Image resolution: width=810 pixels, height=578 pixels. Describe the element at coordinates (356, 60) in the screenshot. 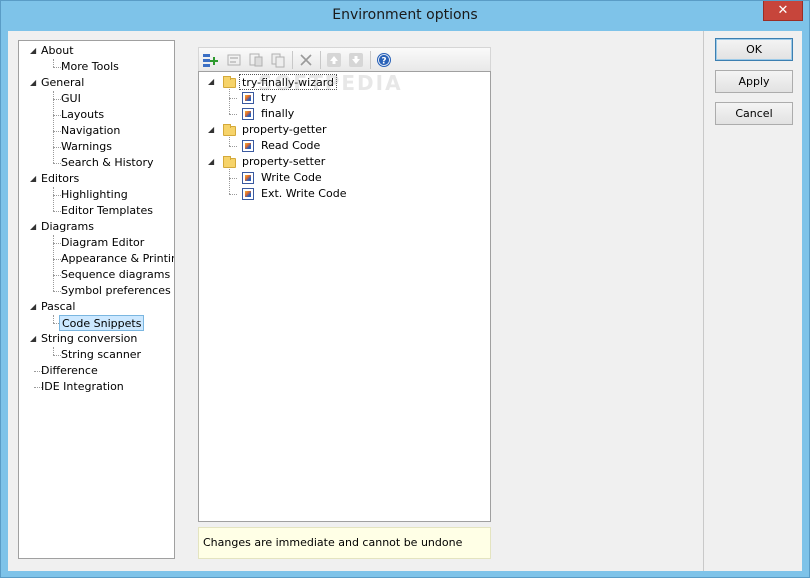

I see `move-down-icon` at that location.